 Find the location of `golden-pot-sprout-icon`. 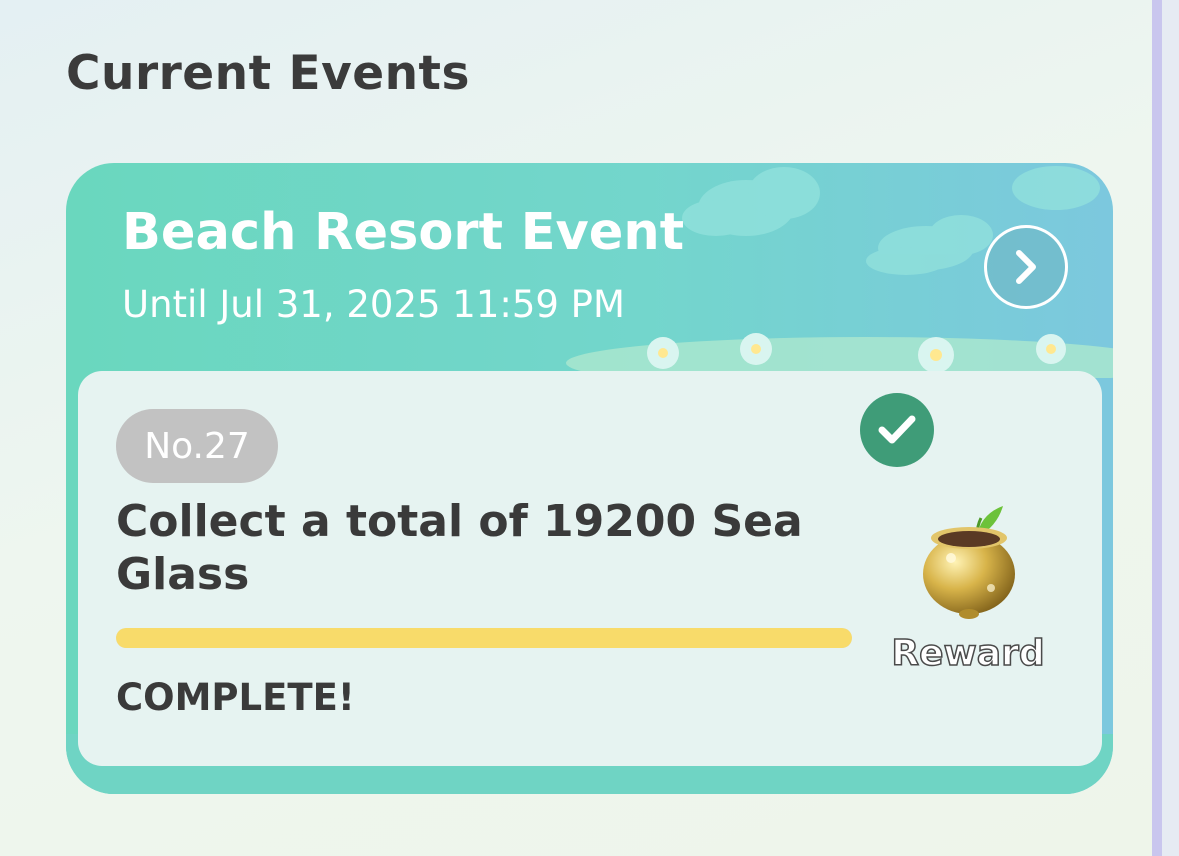

golden-pot-sprout-icon is located at coordinates (969, 562).